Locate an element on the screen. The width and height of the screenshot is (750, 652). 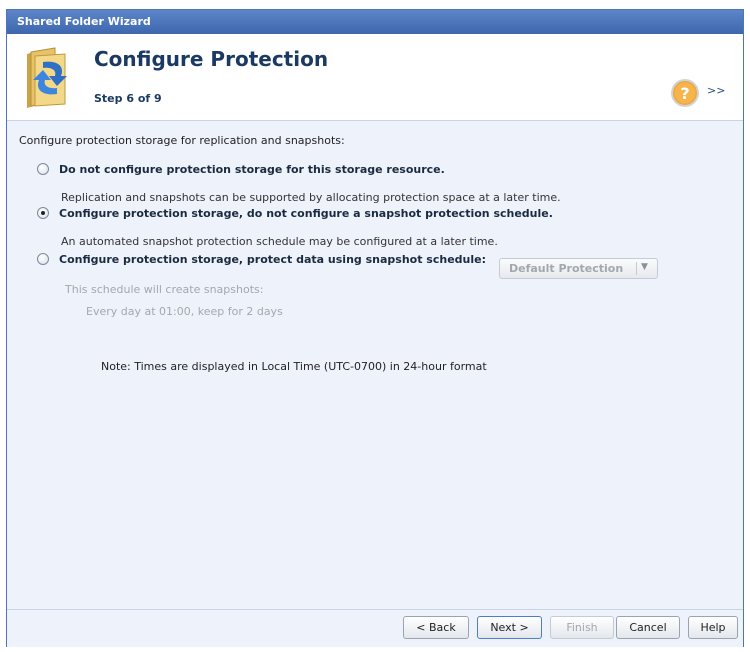
radio-button-selected is located at coordinates (43, 213).